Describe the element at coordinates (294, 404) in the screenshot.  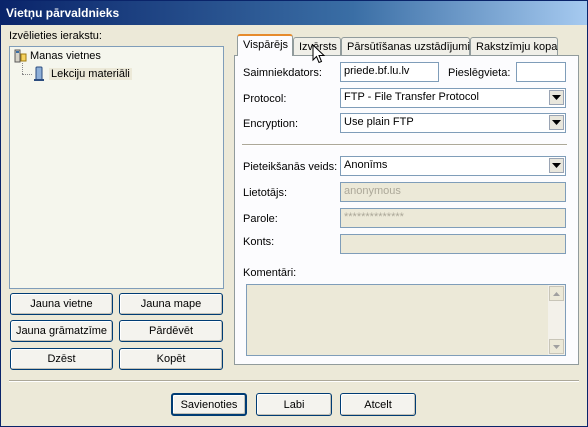
I see `ok-button: Labi` at that location.